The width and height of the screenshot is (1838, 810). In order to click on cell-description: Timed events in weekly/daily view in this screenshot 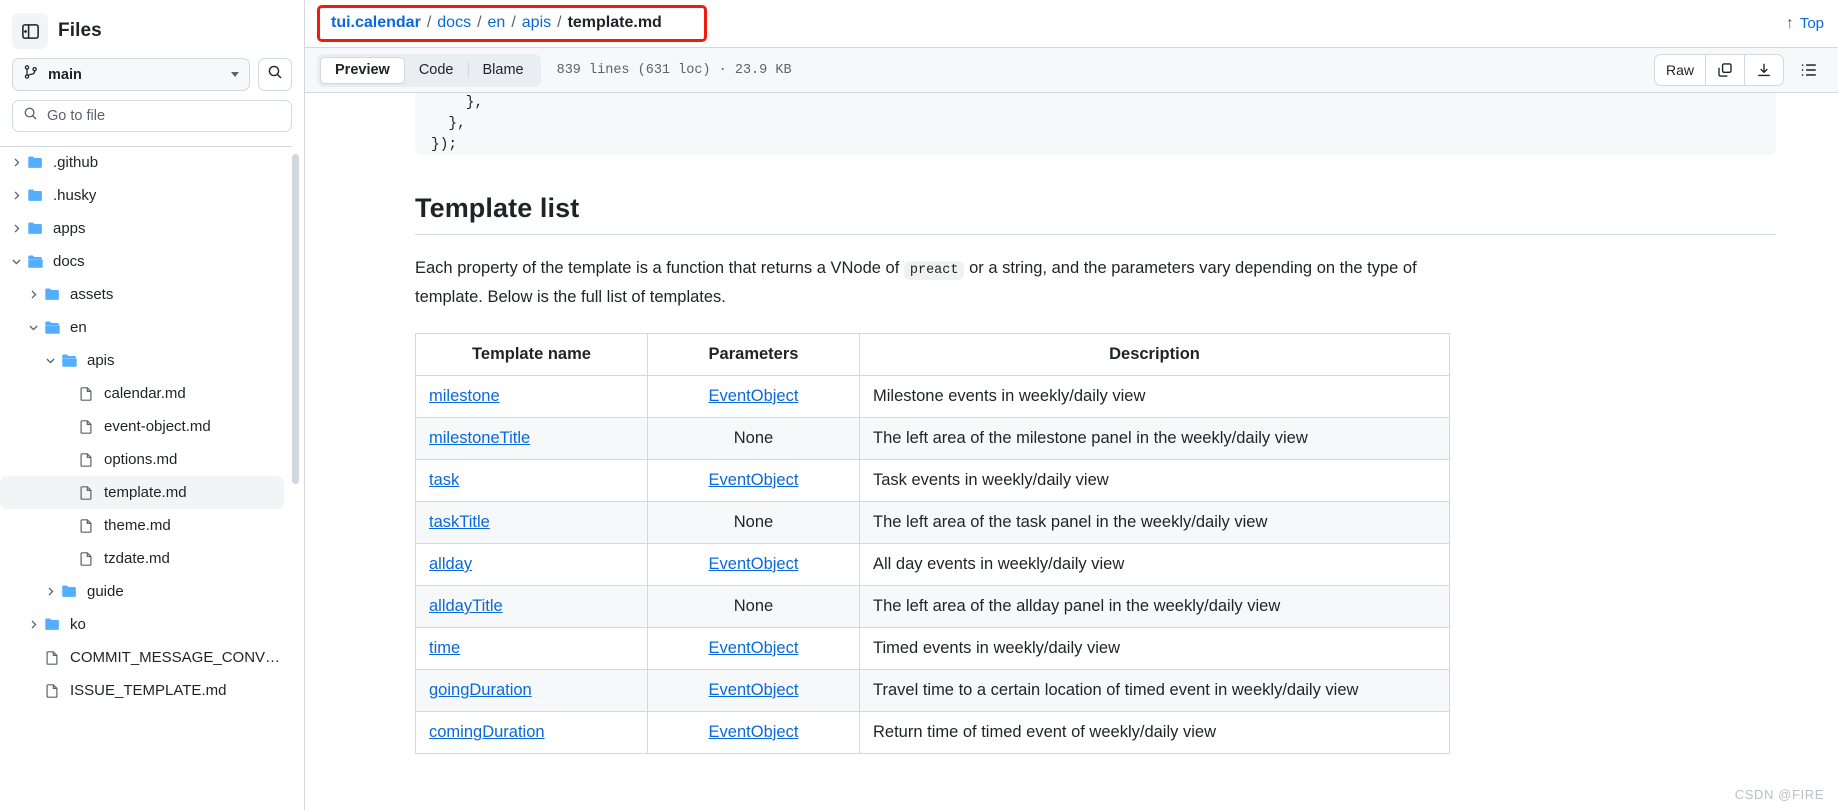, I will do `click(1154, 648)`.